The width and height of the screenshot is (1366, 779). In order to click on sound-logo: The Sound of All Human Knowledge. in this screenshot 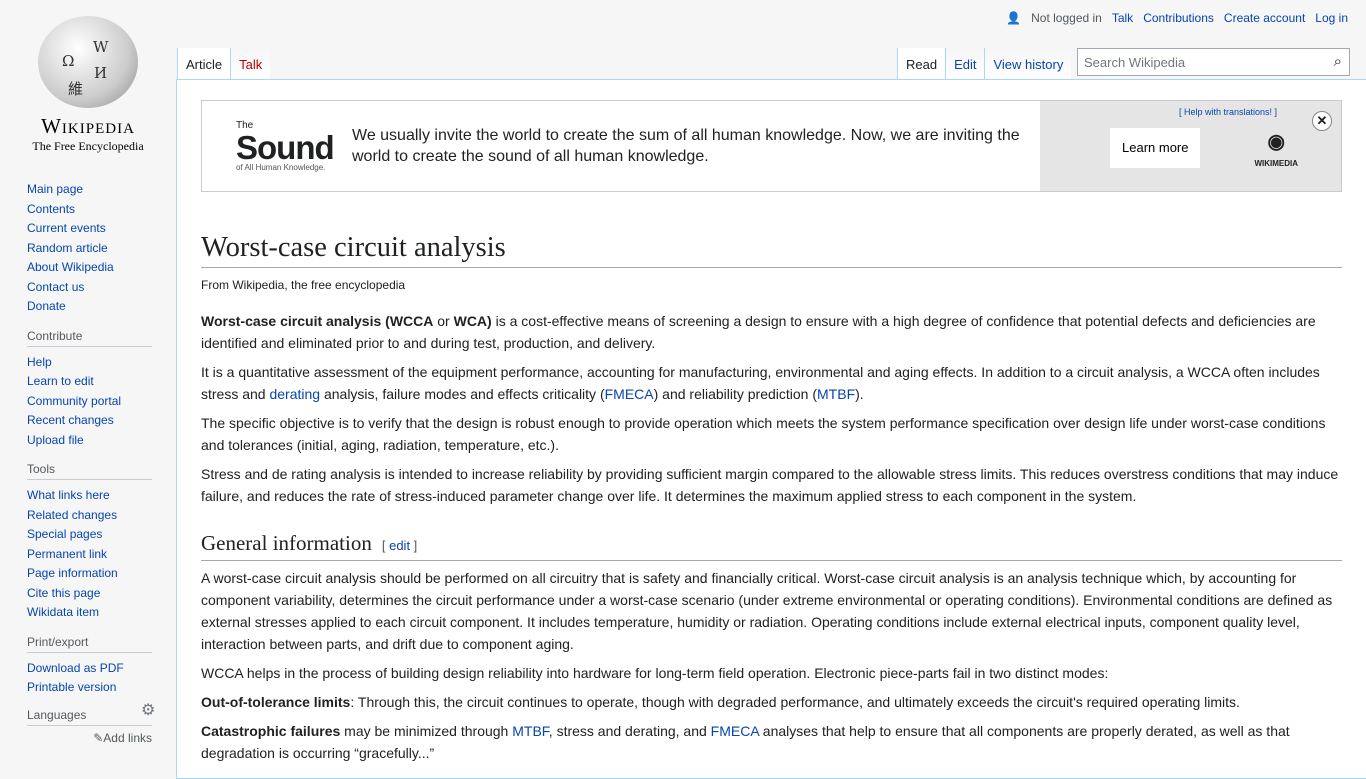, I will do `click(285, 146)`.